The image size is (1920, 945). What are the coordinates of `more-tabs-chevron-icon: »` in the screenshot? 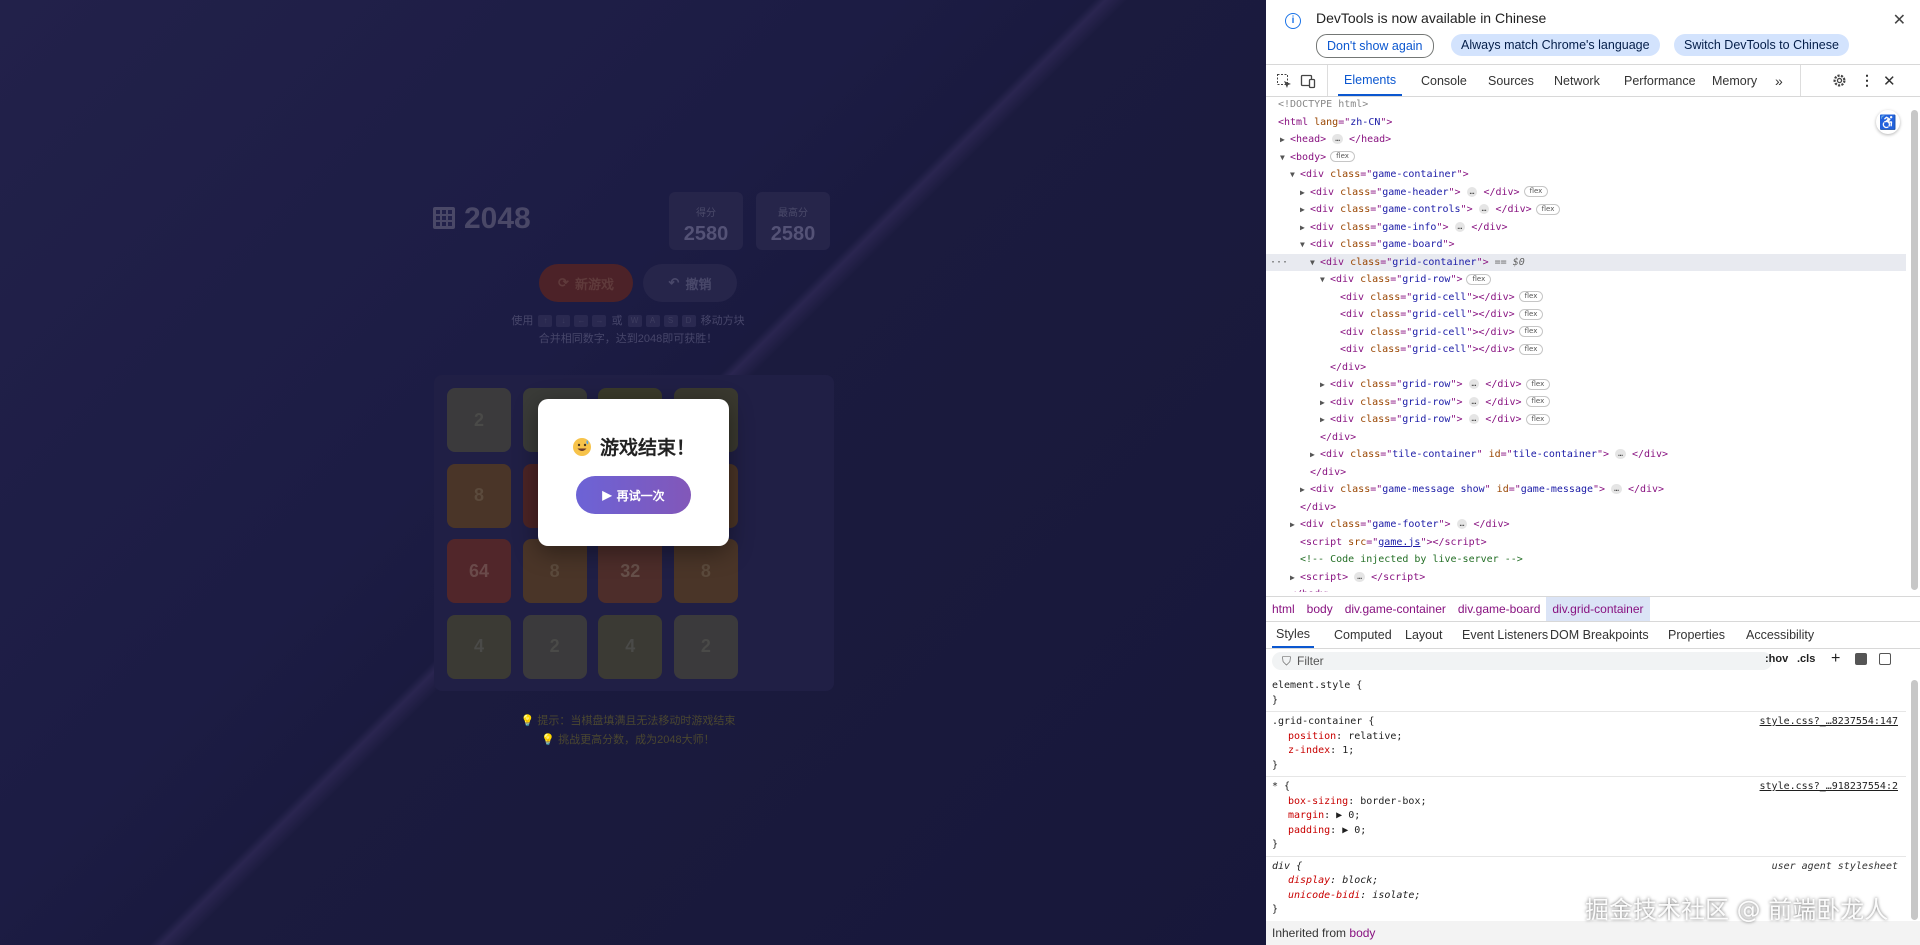 It's located at (1779, 80).